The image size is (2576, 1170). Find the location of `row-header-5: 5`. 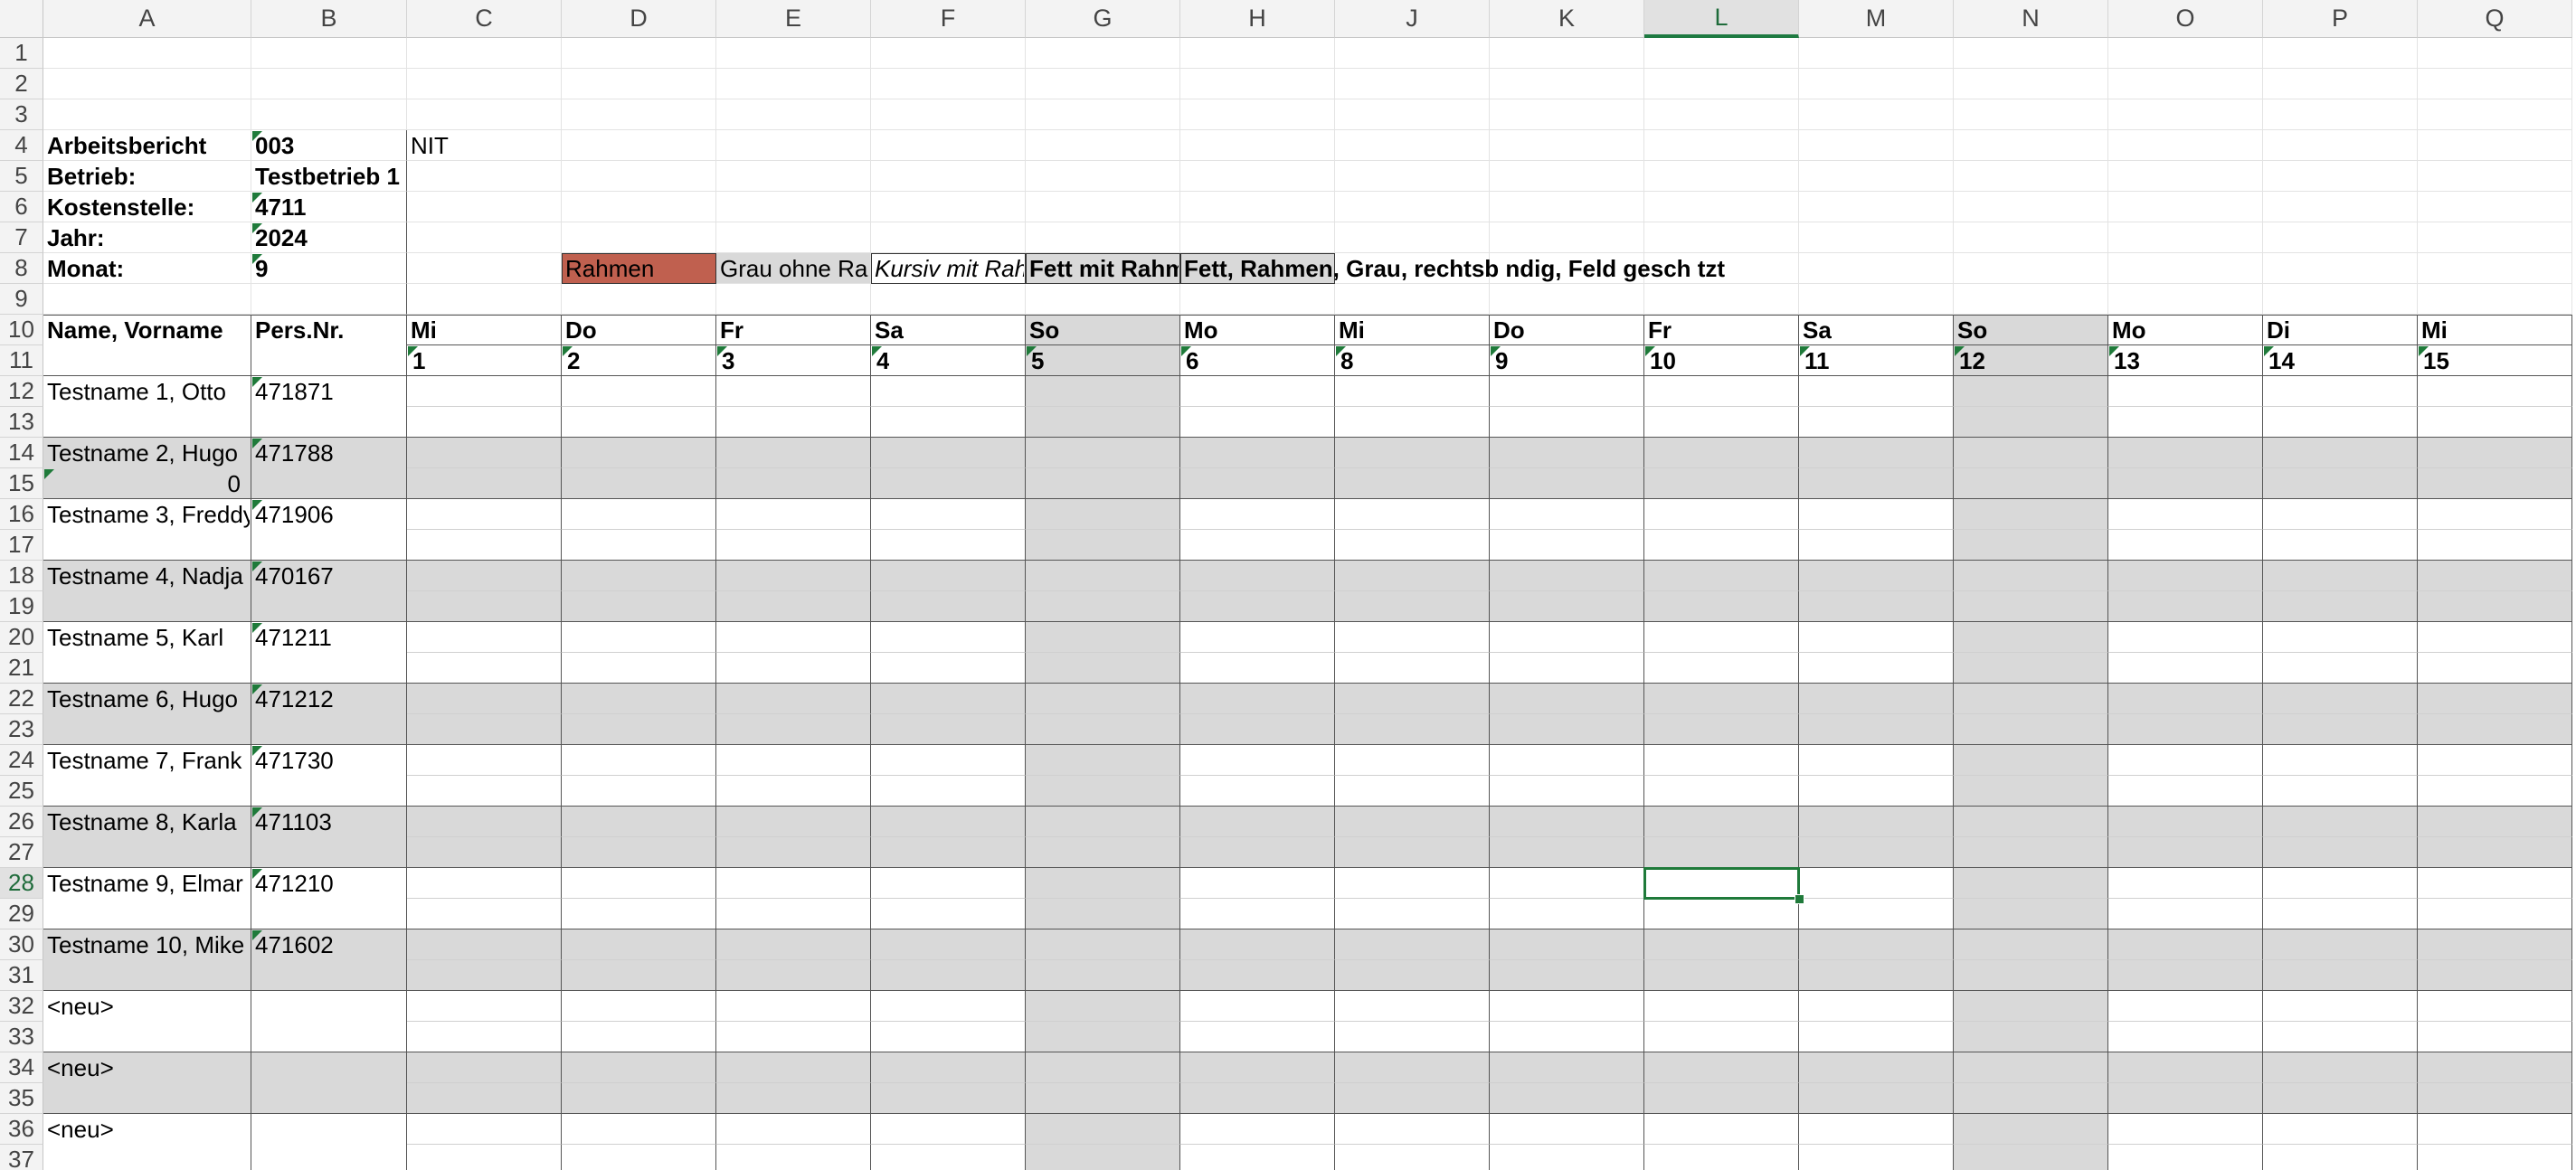

row-header-5: 5 is located at coordinates (21, 177).